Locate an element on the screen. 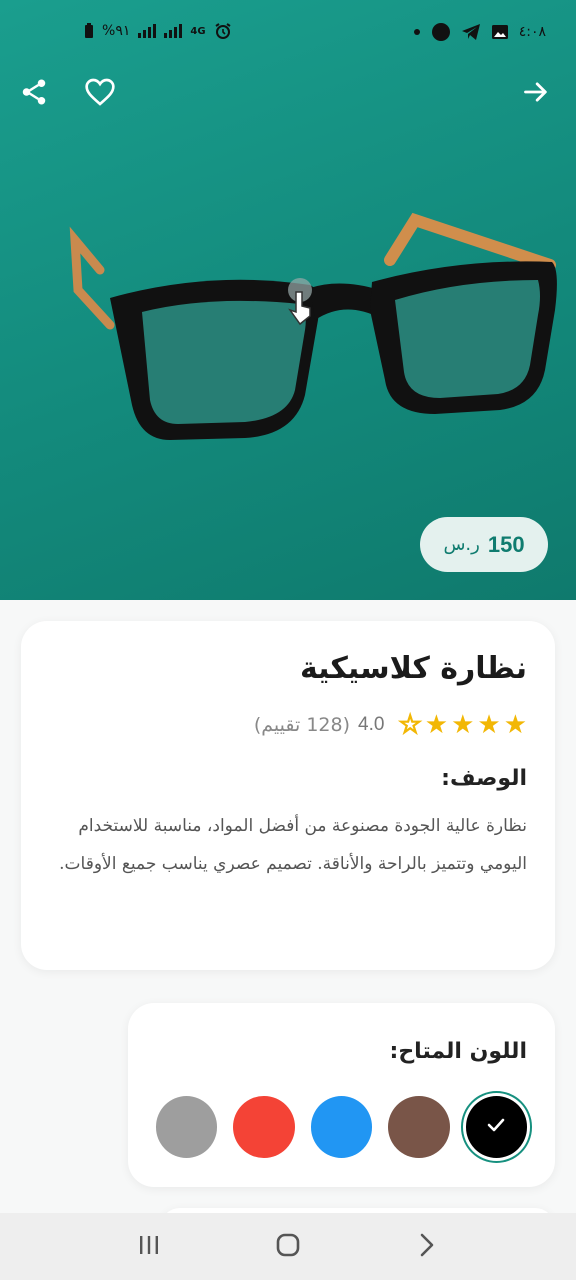 Image resolution: width=576 pixels, height=1280 pixels. battery-percent: %٩١ is located at coordinates (116, 31).